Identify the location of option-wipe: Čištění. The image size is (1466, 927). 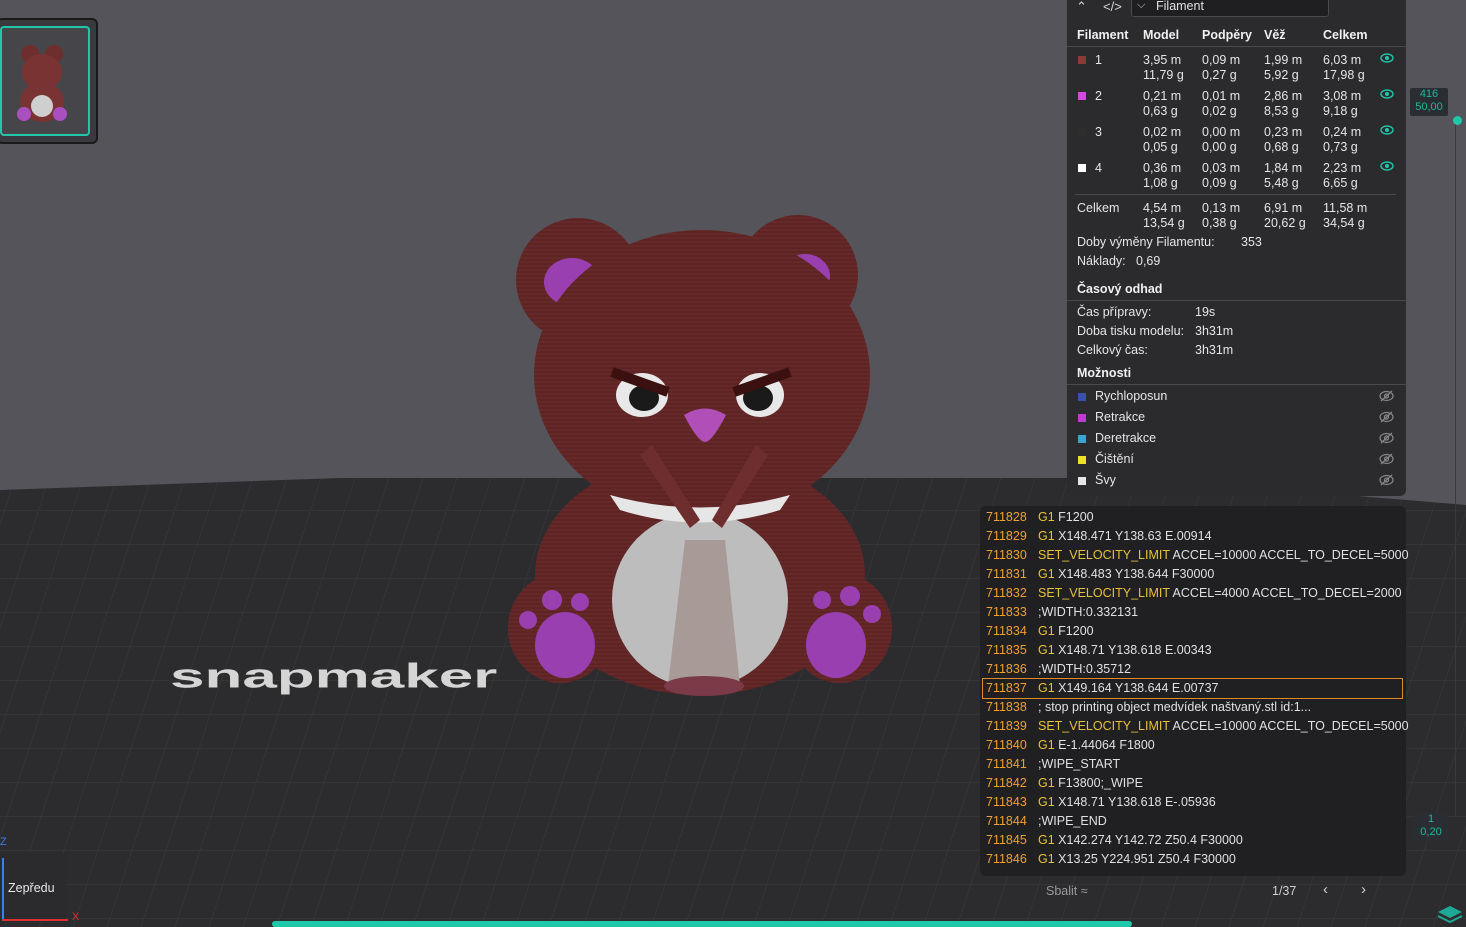
(1236, 461).